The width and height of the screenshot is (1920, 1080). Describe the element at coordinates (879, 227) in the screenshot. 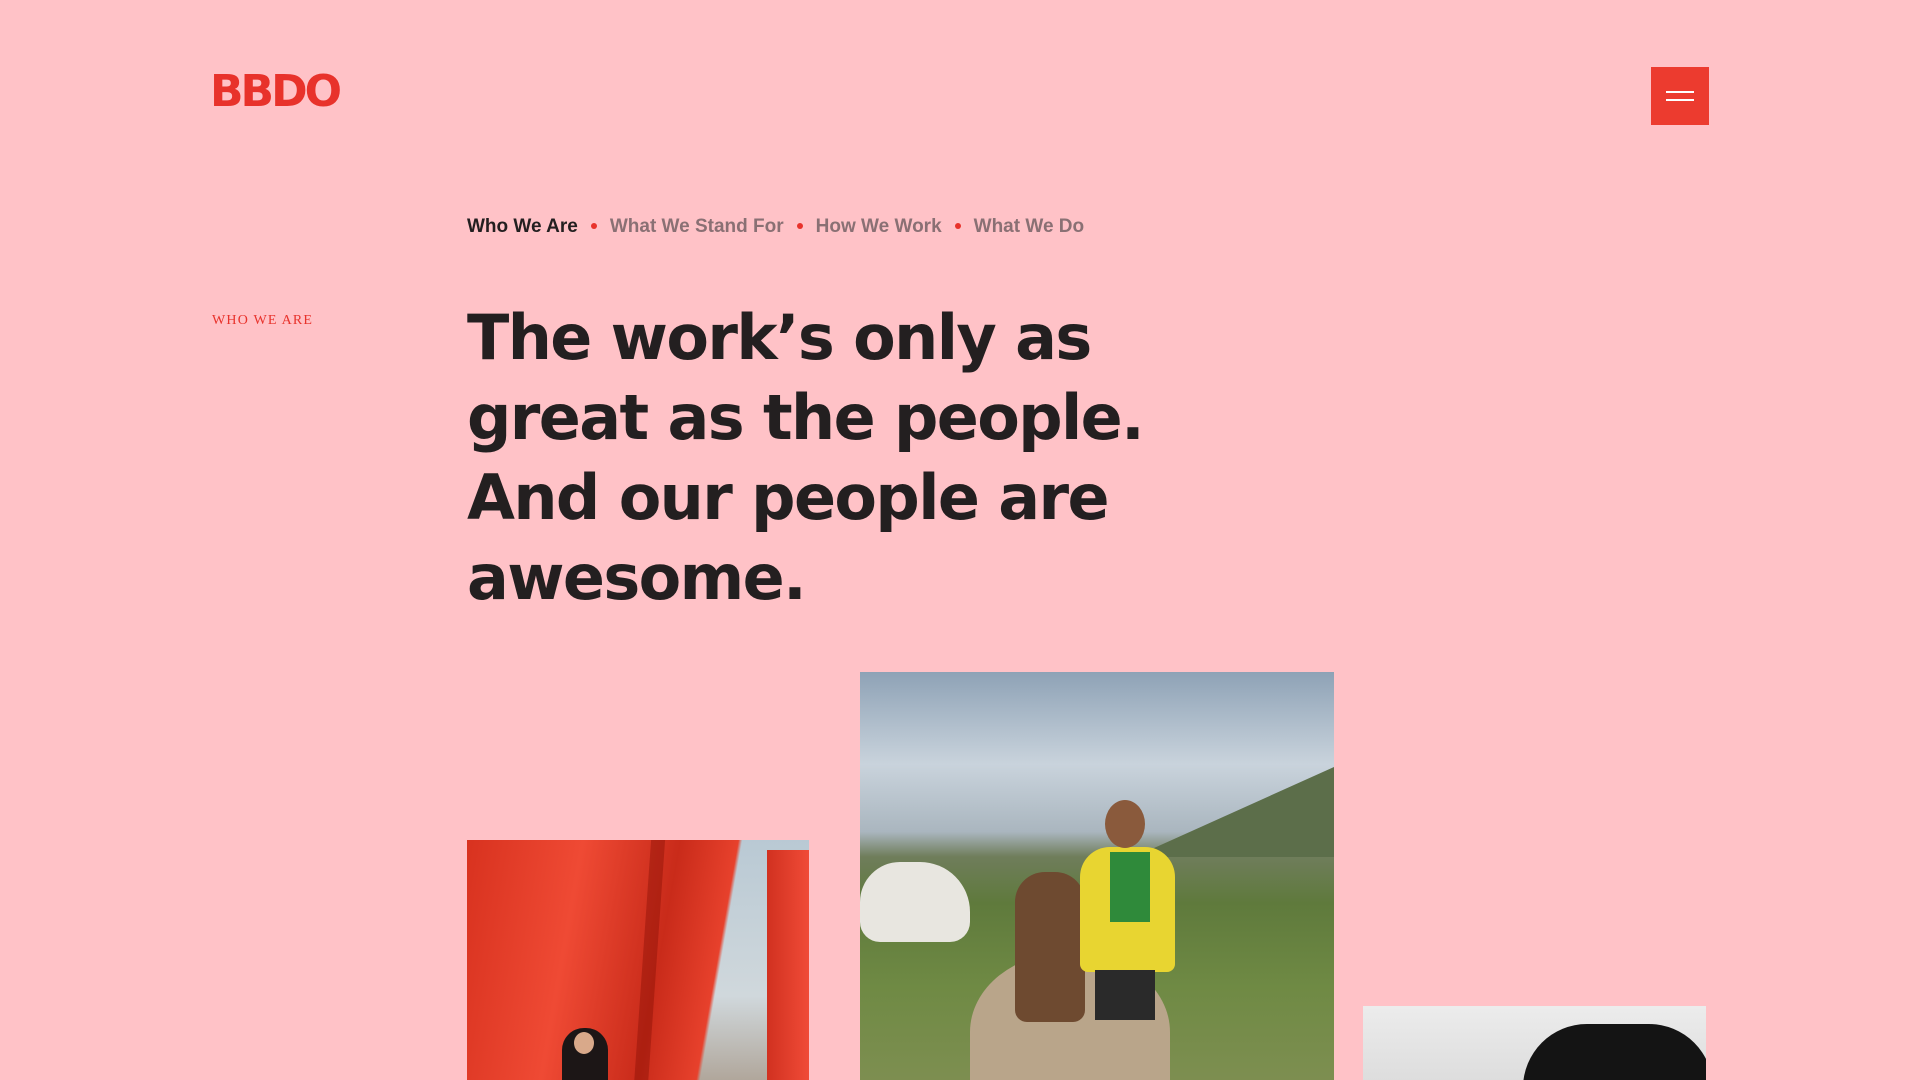

I see `subnav-item-how-we-work: How We Work` at that location.